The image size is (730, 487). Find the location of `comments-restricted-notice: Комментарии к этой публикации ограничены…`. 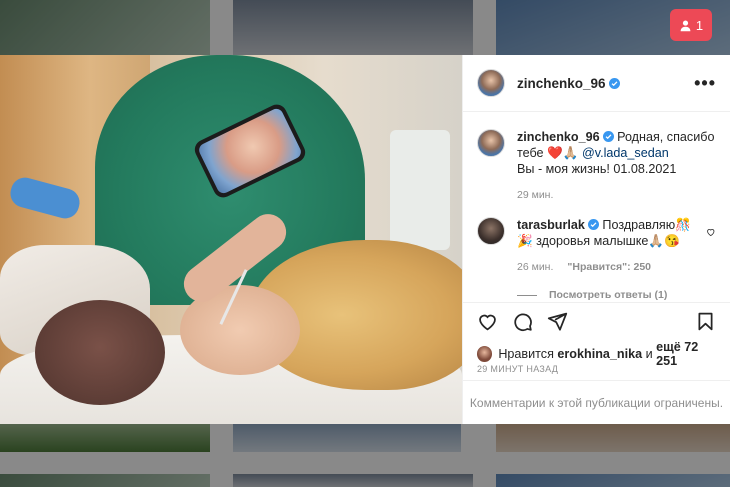

comments-restricted-notice: Комментарии к этой публикации ограничены… is located at coordinates (596, 402).